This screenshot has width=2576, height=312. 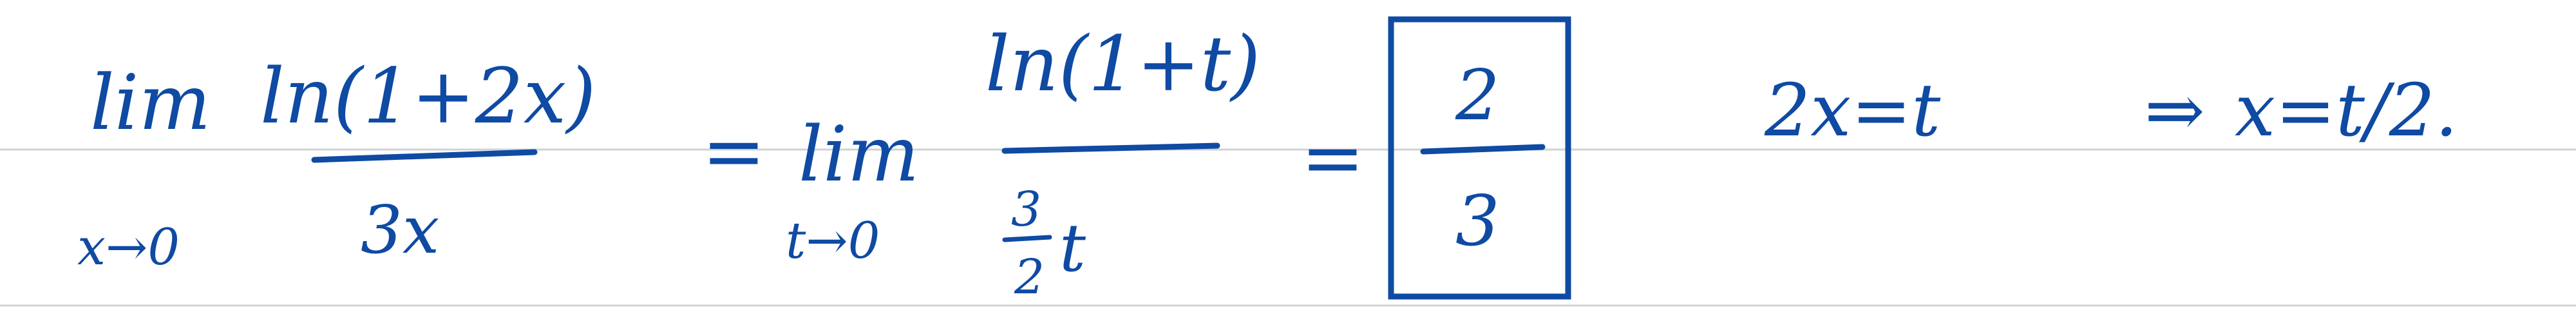 I want to click on substitution-note: 2x=t ⇒ x=t/2., so click(x=2111, y=111).